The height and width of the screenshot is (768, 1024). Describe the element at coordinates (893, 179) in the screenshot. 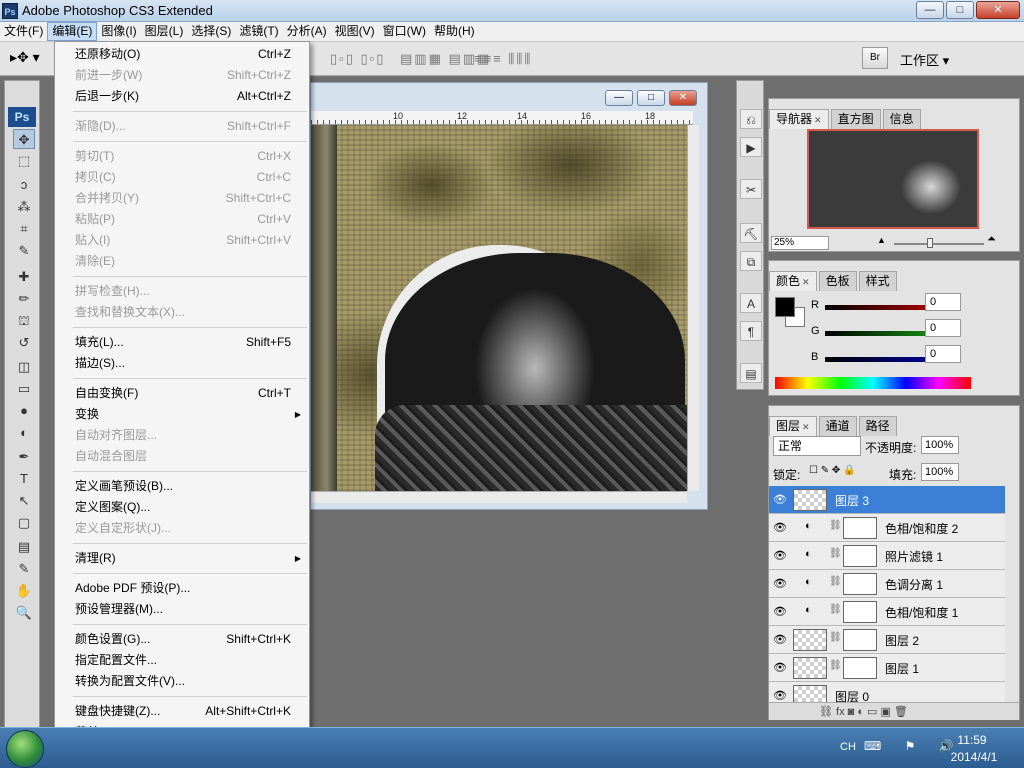

I see `navigator-thumbnail` at that location.